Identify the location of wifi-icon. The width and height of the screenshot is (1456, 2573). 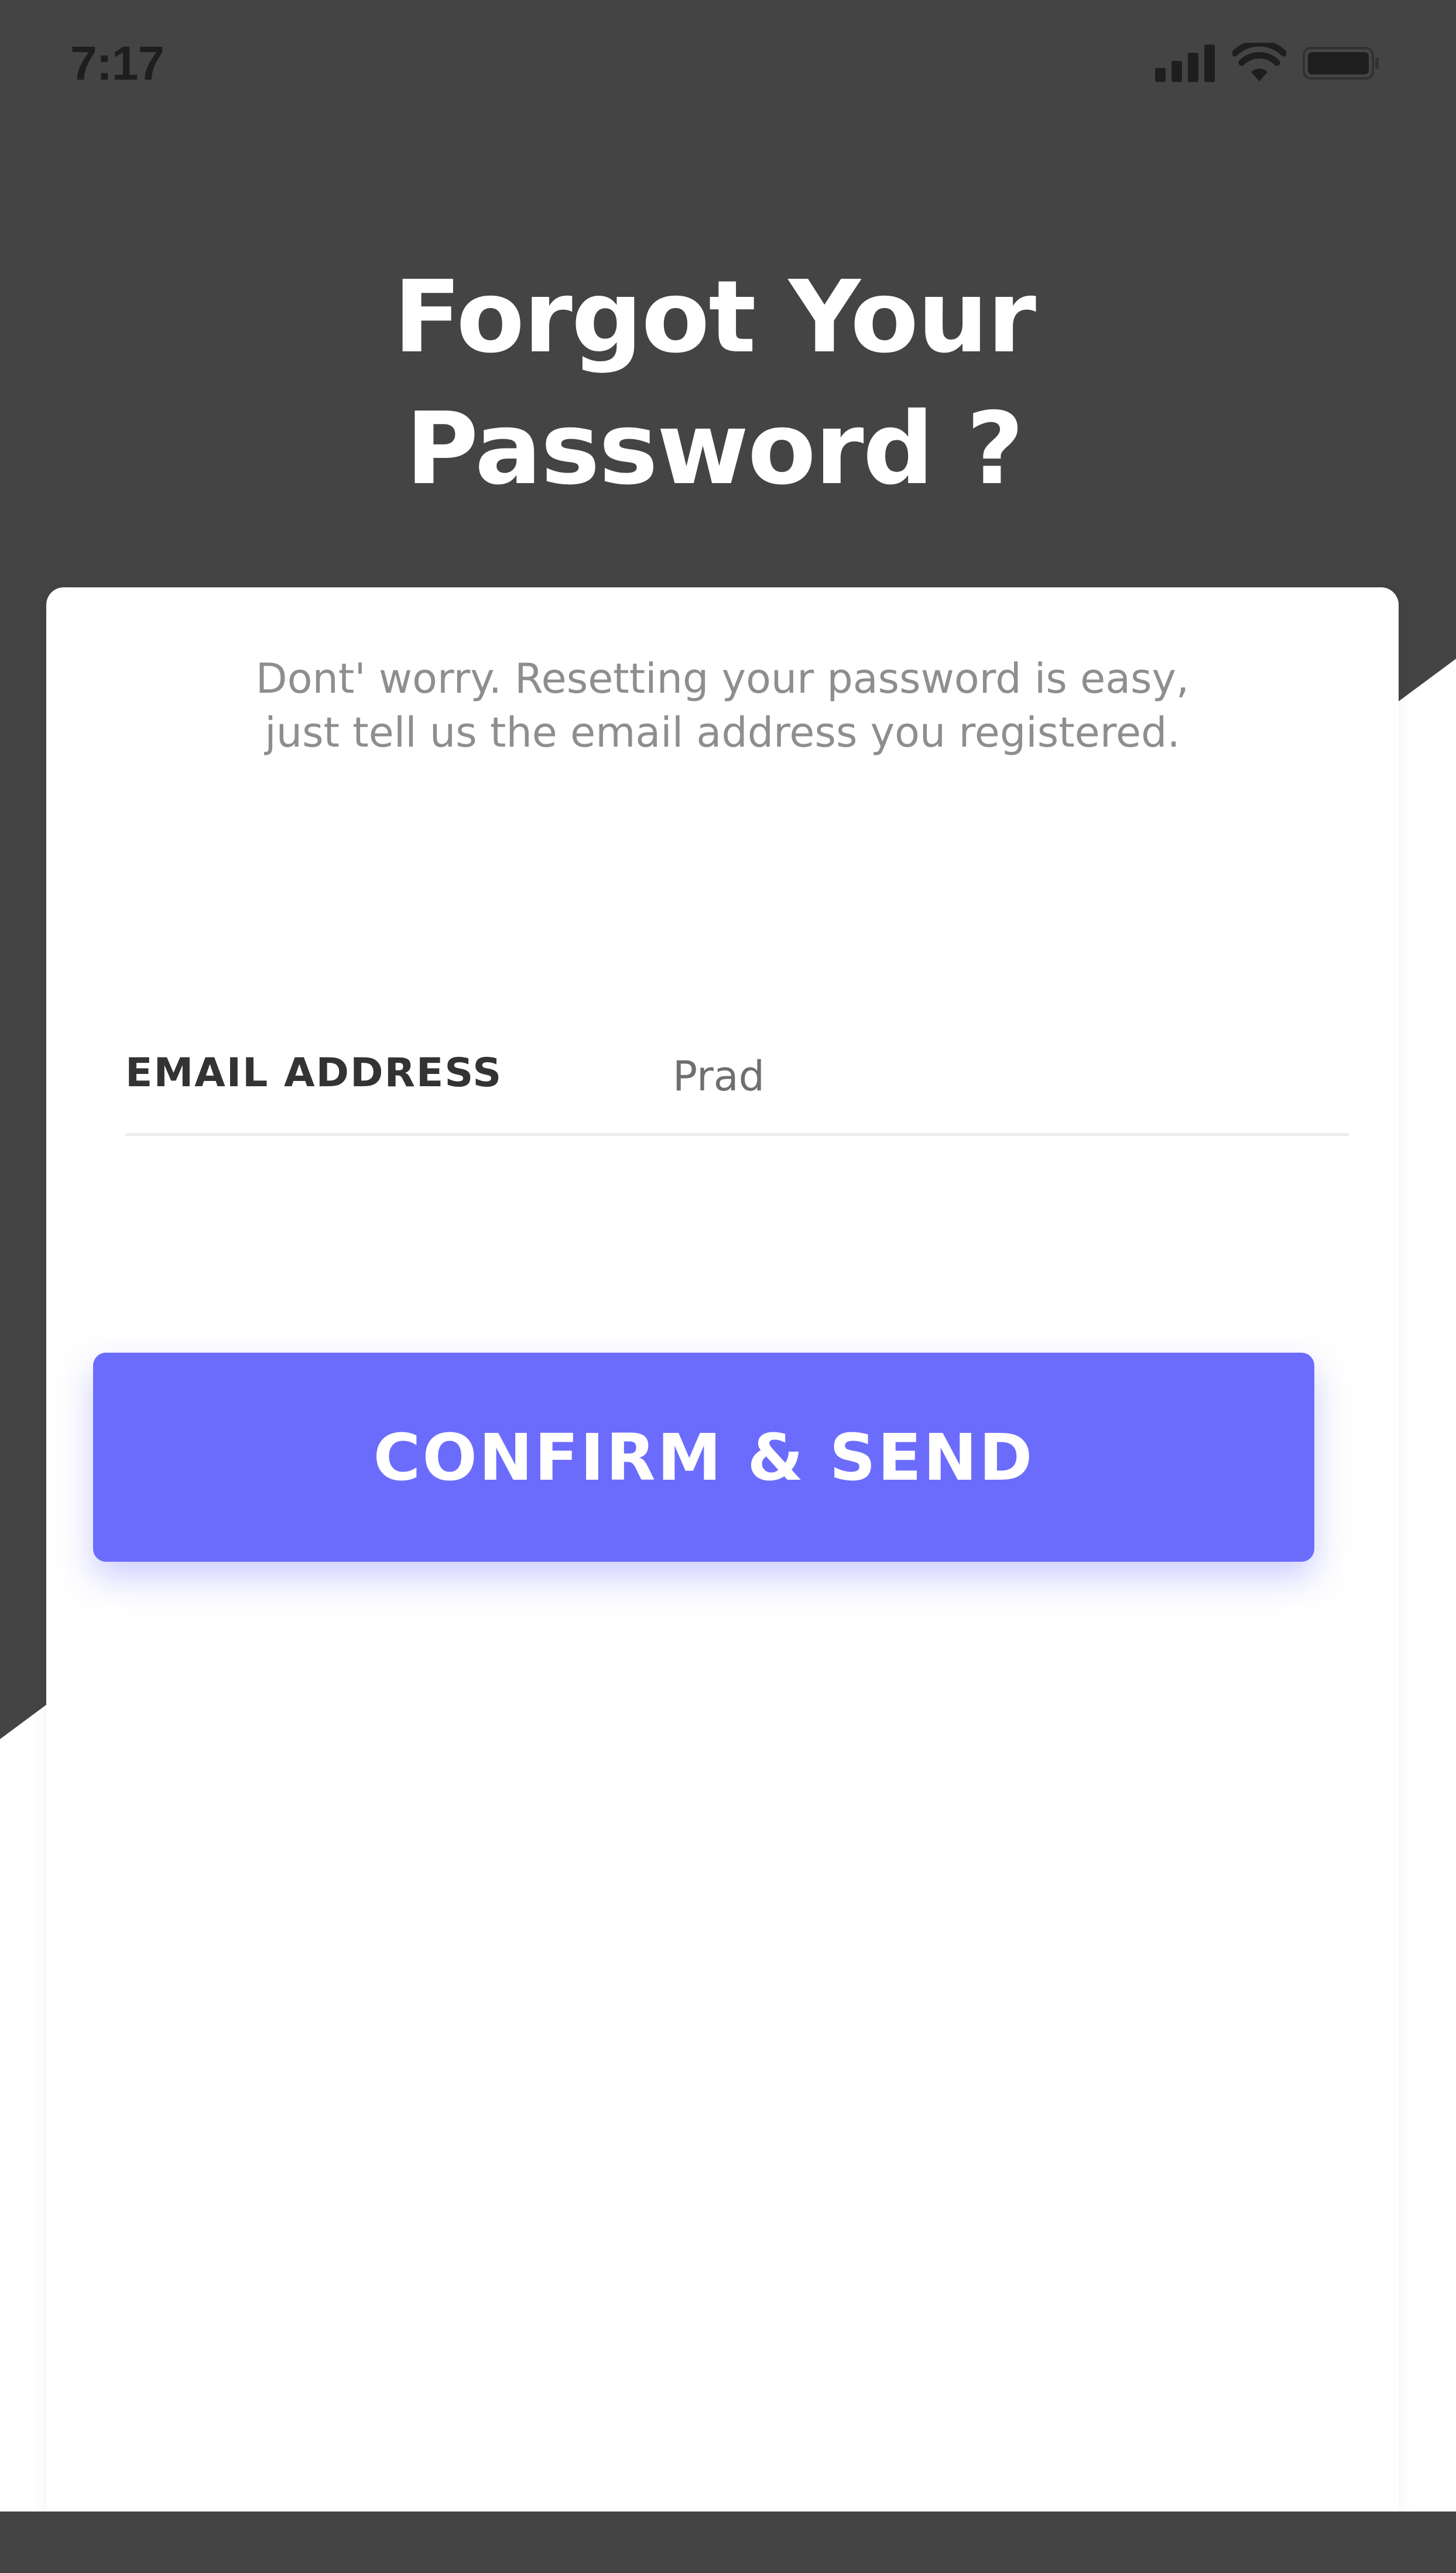
(1259, 63).